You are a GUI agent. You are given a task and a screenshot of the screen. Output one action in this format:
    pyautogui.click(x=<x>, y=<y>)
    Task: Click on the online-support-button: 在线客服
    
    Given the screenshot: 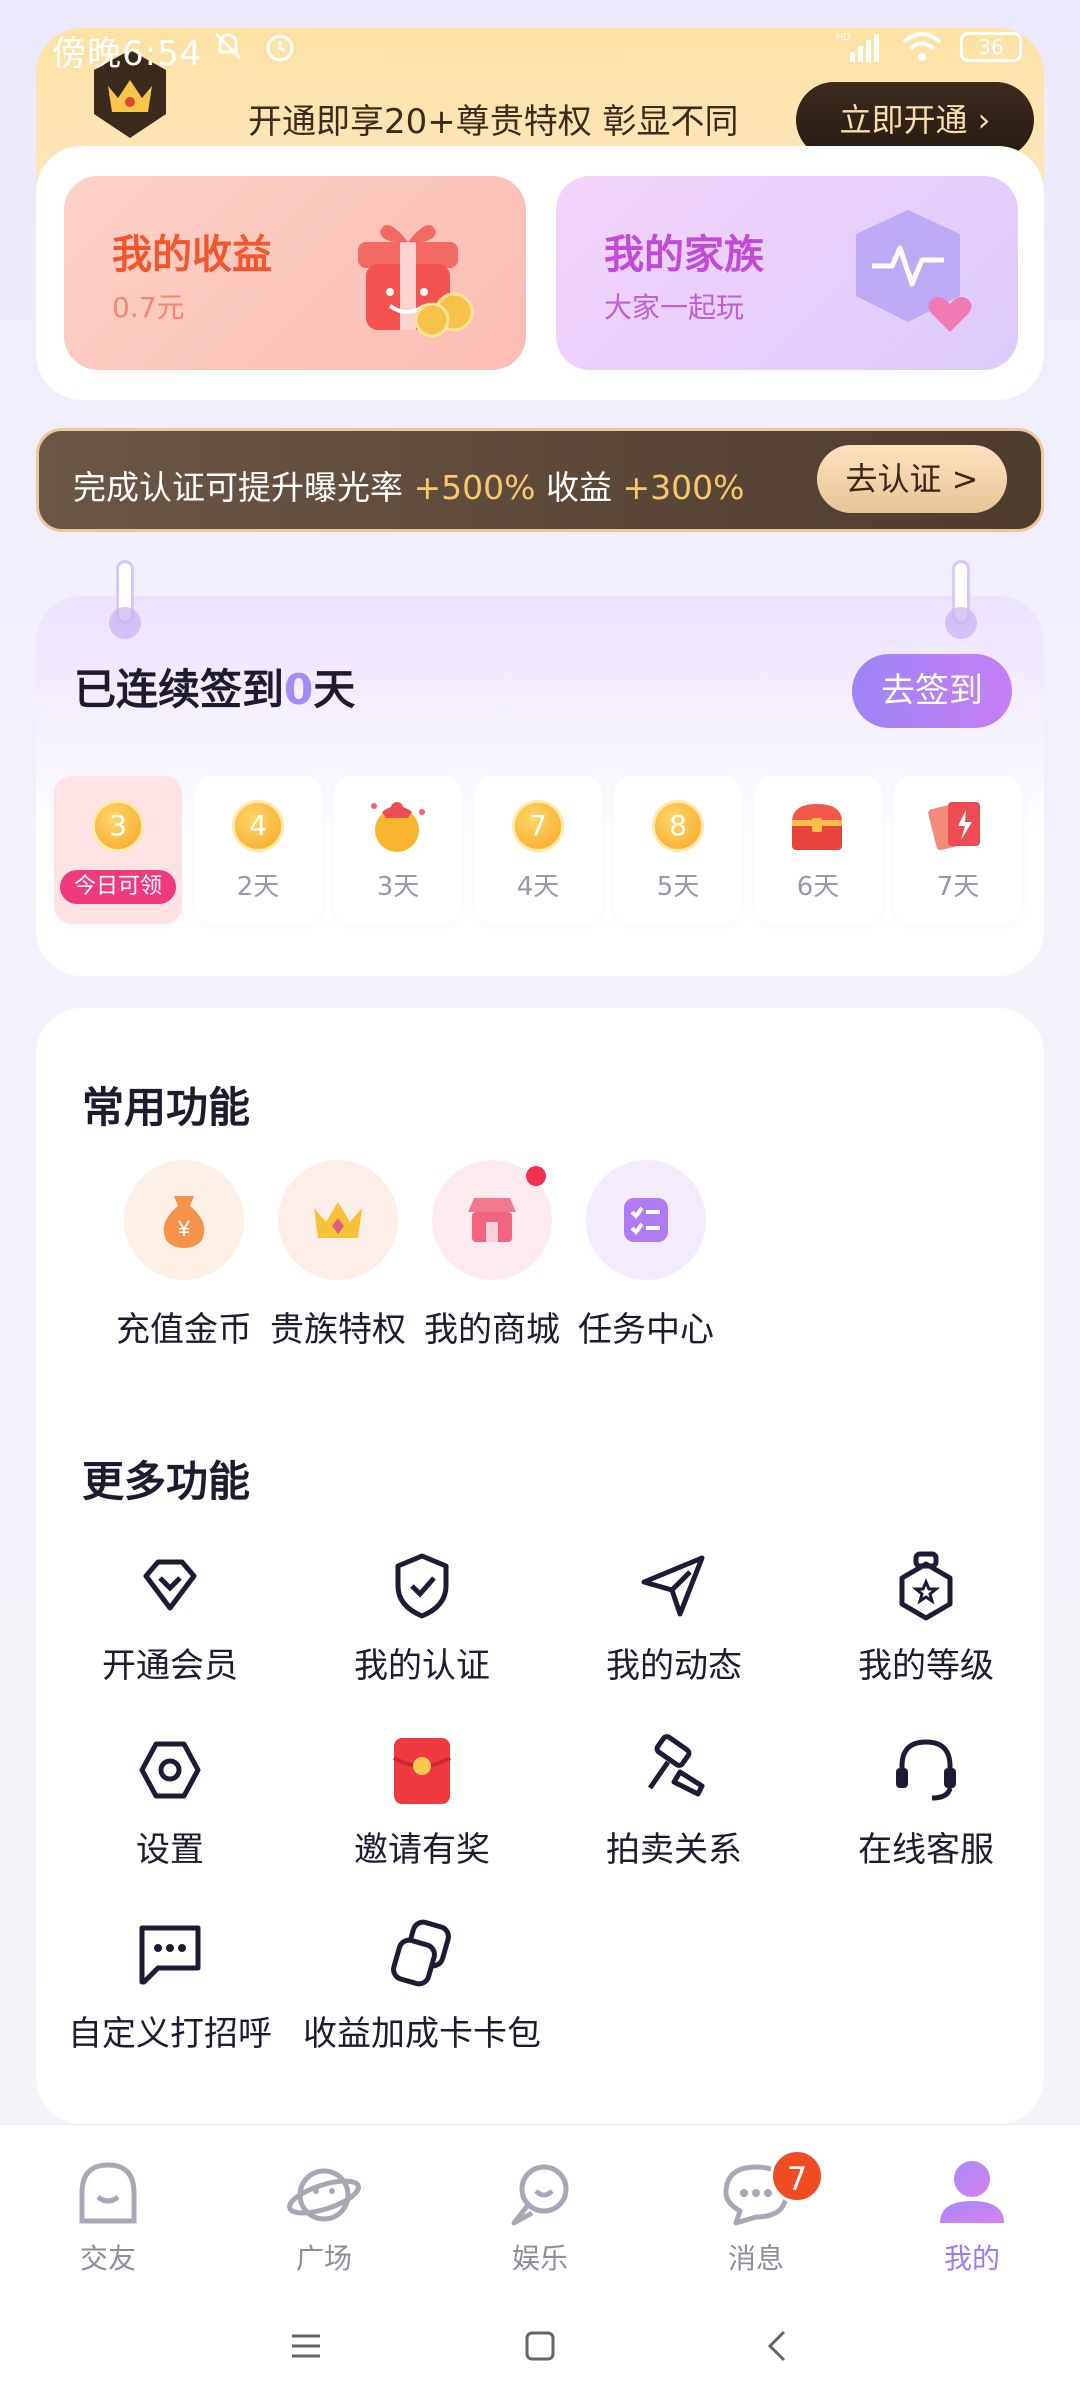 What is the action you would take?
    pyautogui.click(x=926, y=1801)
    